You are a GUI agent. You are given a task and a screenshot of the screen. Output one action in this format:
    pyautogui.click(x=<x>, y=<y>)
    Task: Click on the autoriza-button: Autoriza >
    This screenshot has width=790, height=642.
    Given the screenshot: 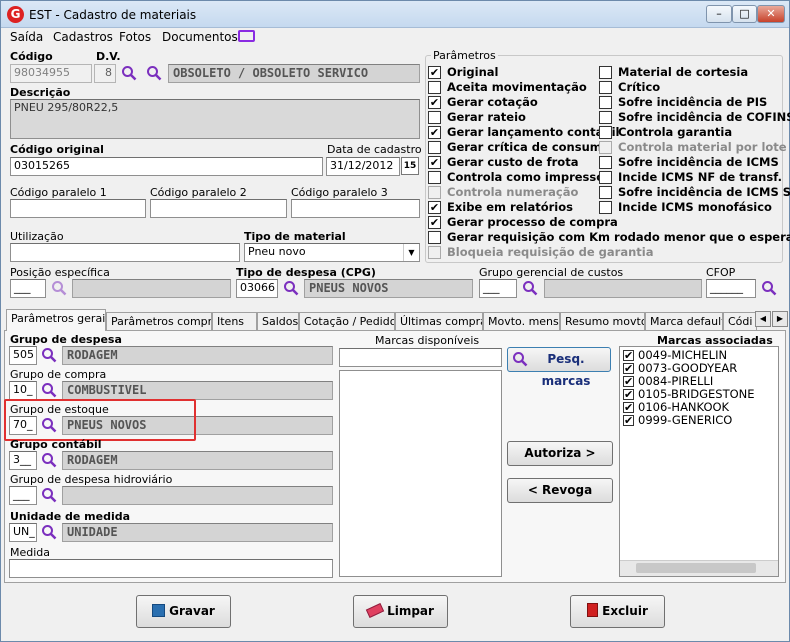 What is the action you would take?
    pyautogui.click(x=560, y=453)
    